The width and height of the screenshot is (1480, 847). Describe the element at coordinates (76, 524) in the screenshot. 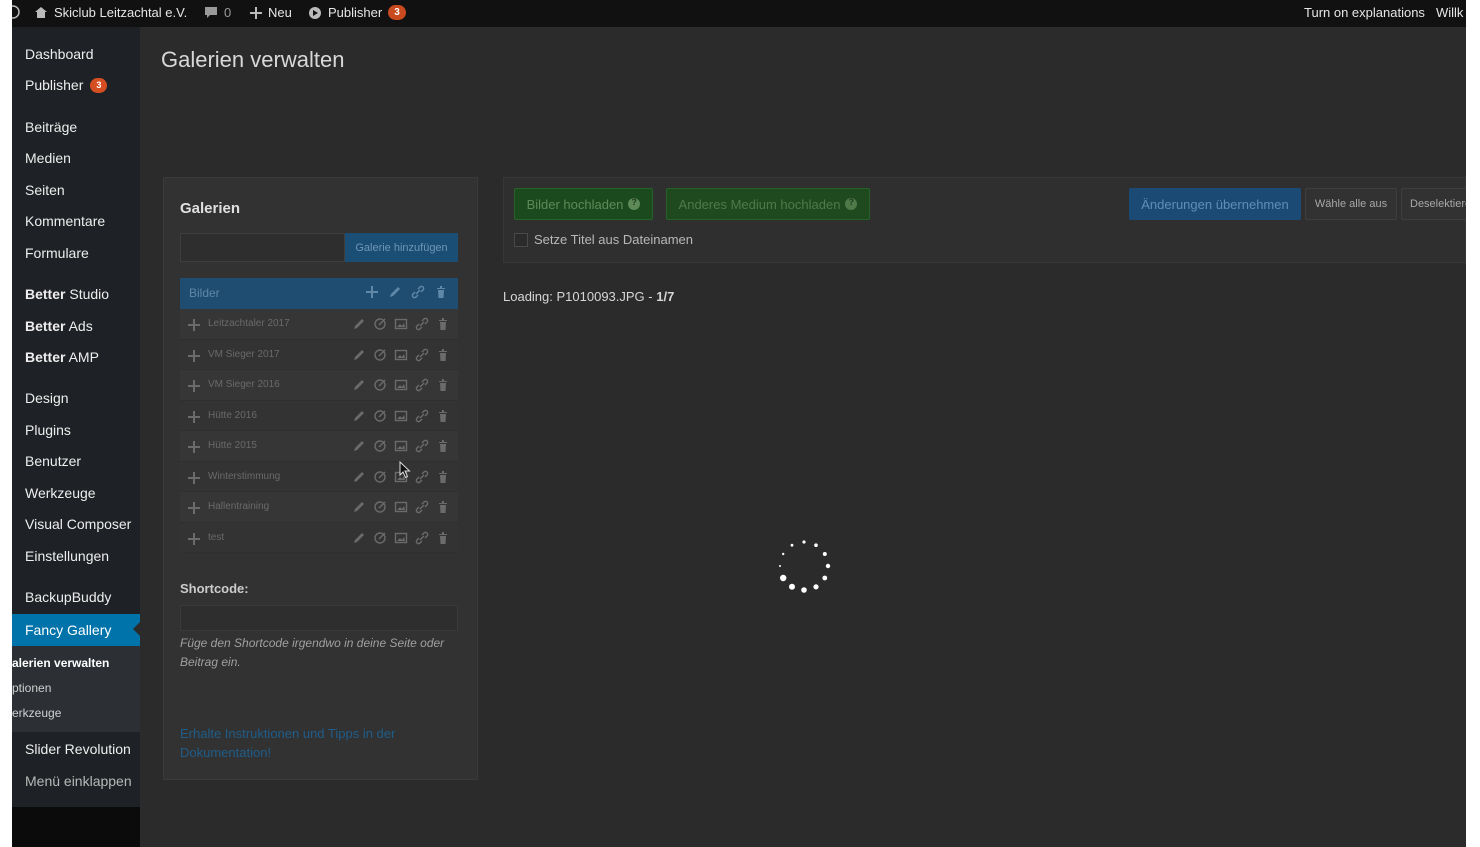

I see `sidebar-item-visual-composer: Visual Composer` at that location.